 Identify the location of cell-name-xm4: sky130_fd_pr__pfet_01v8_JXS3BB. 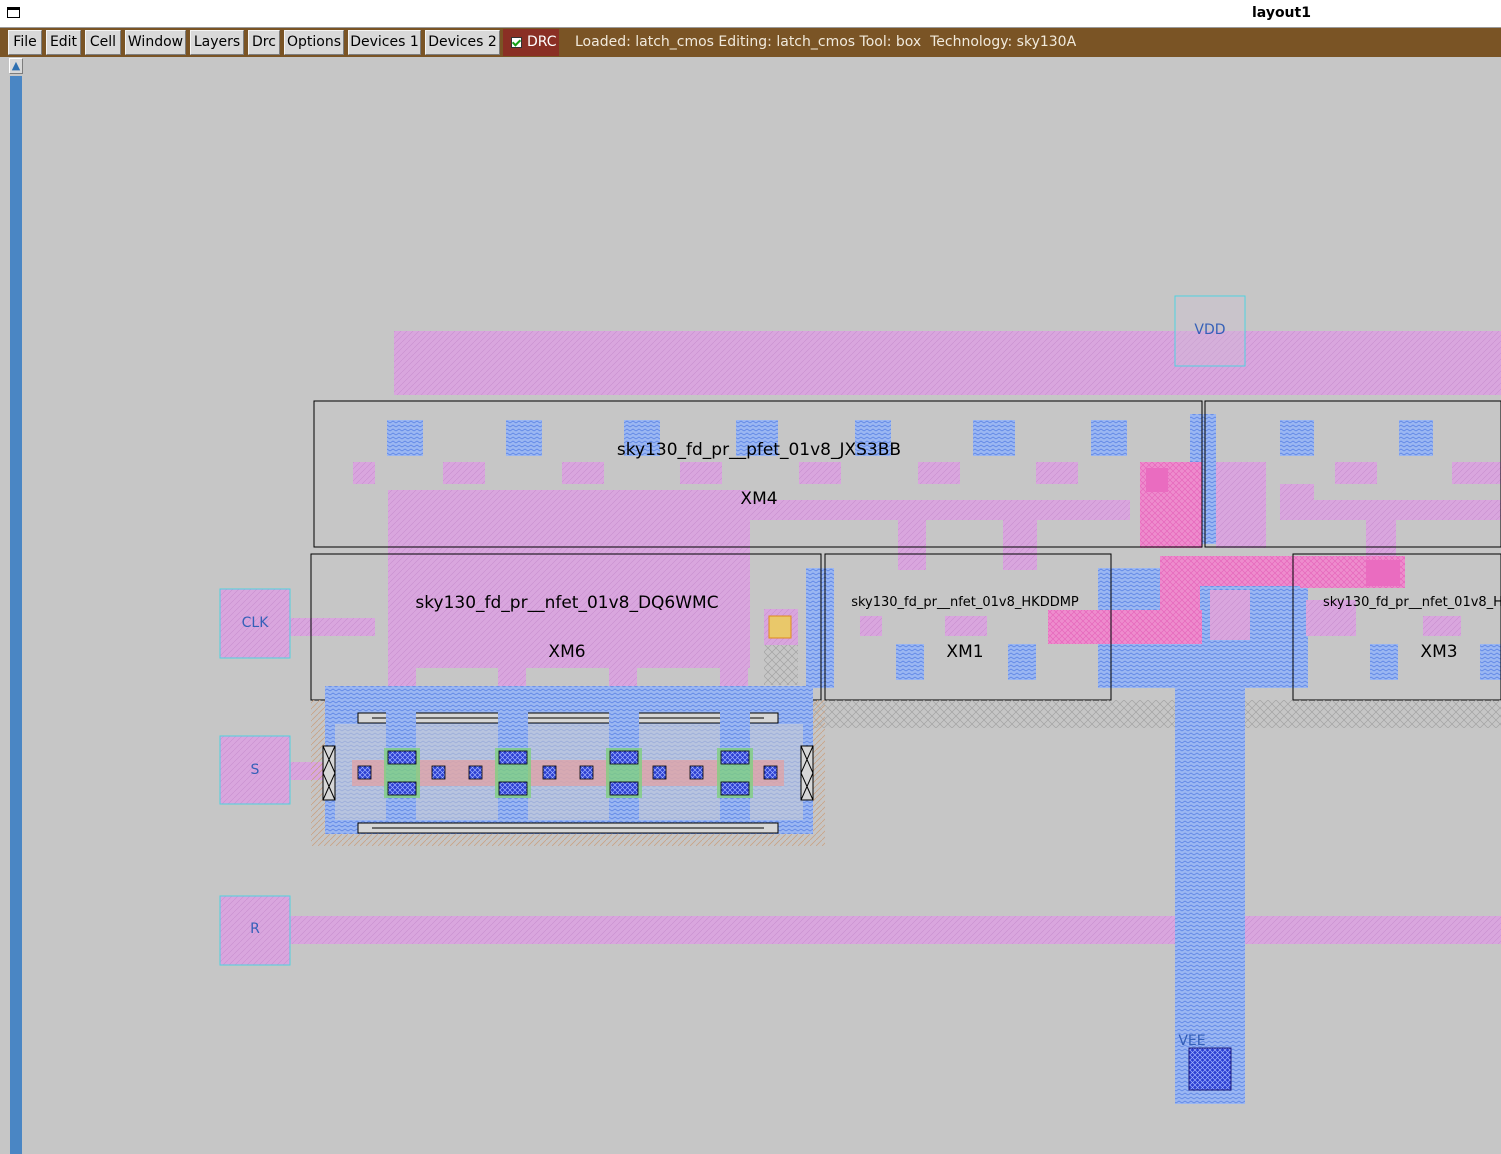
(759, 450).